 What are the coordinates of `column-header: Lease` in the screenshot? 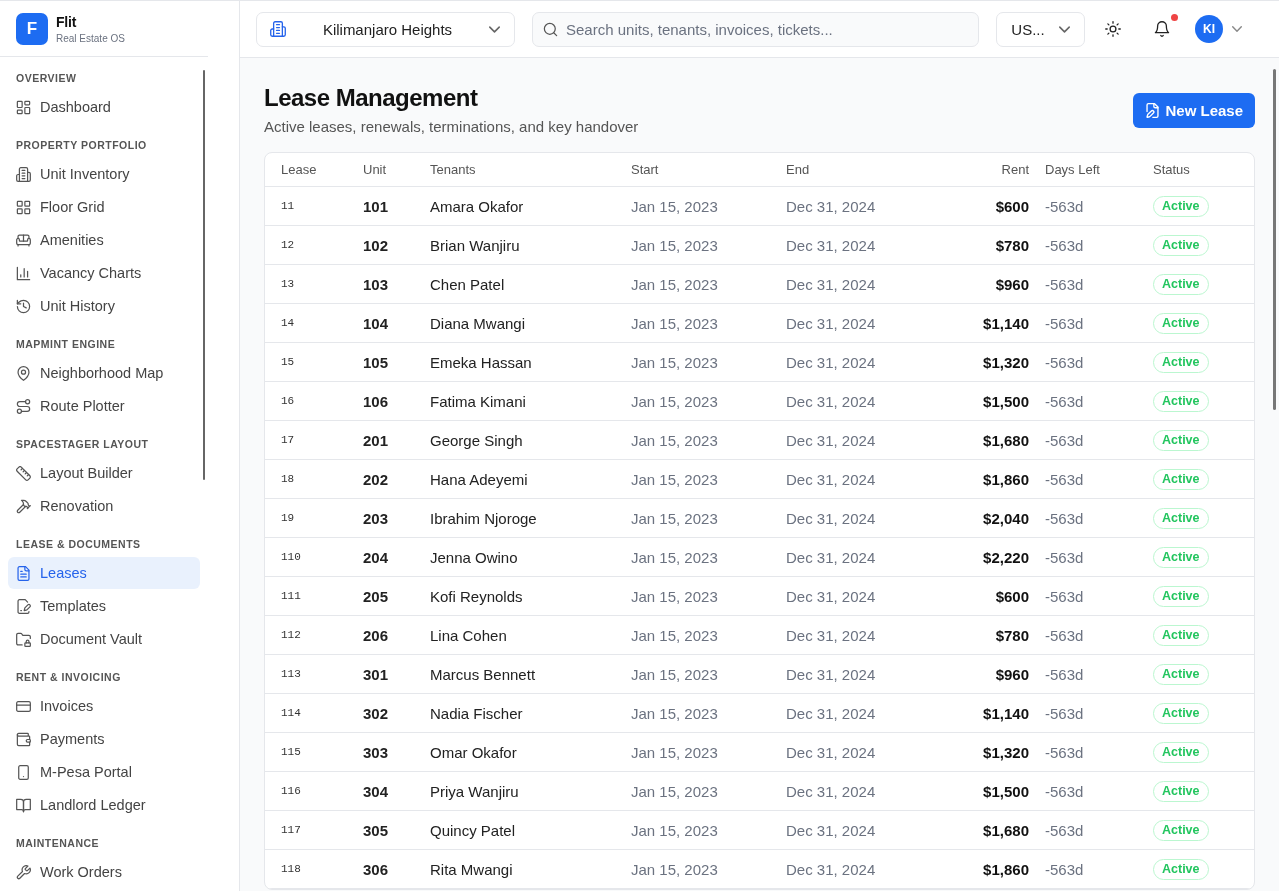 It's located at (299, 169).